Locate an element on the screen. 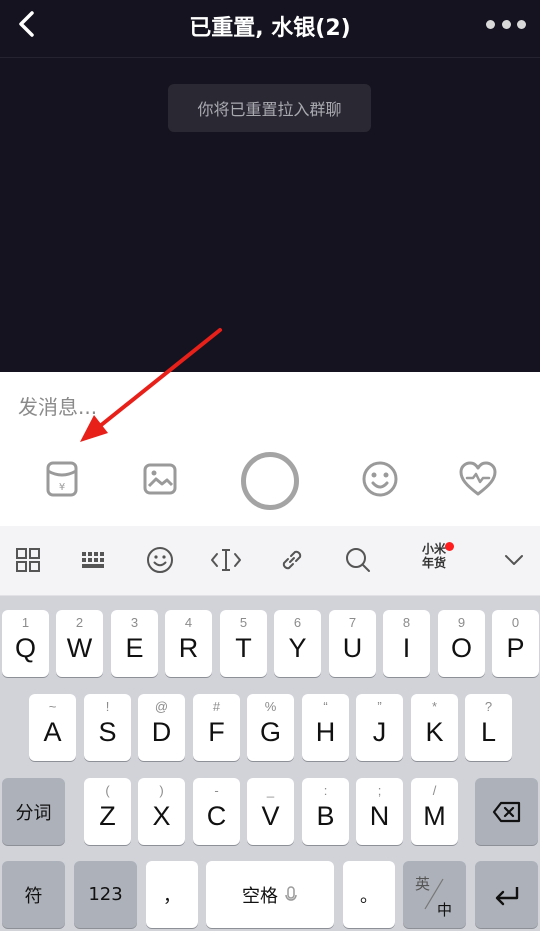 This screenshot has width=540, height=931. key-y: 6Y is located at coordinates (297, 643).